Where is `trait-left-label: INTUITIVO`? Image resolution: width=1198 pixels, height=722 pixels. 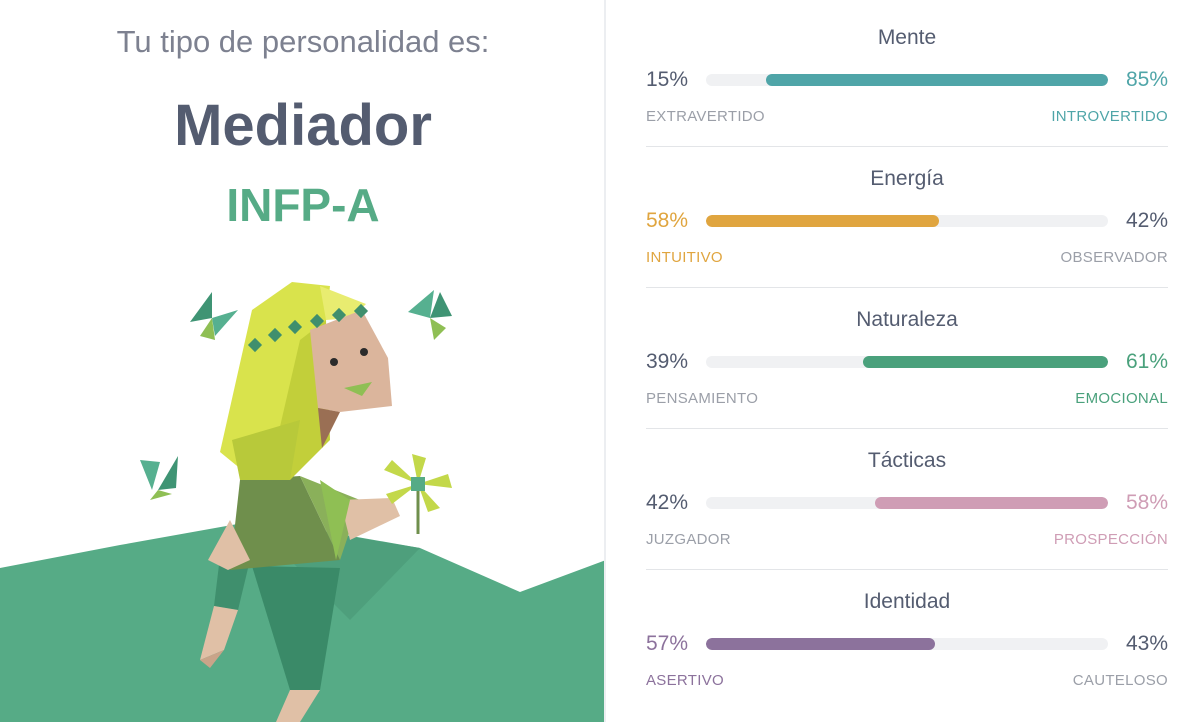 trait-left-label: INTUITIVO is located at coordinates (684, 257).